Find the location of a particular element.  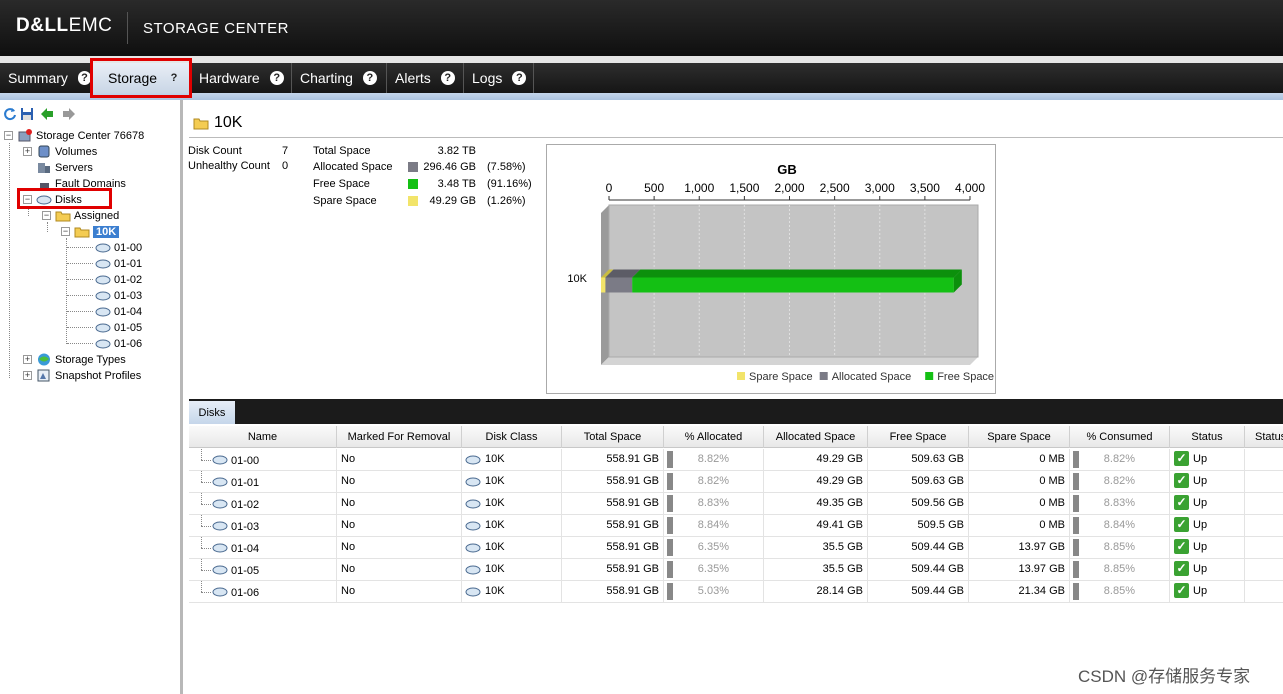

allocated-space-label: Allocated Space is located at coordinates (353, 167).